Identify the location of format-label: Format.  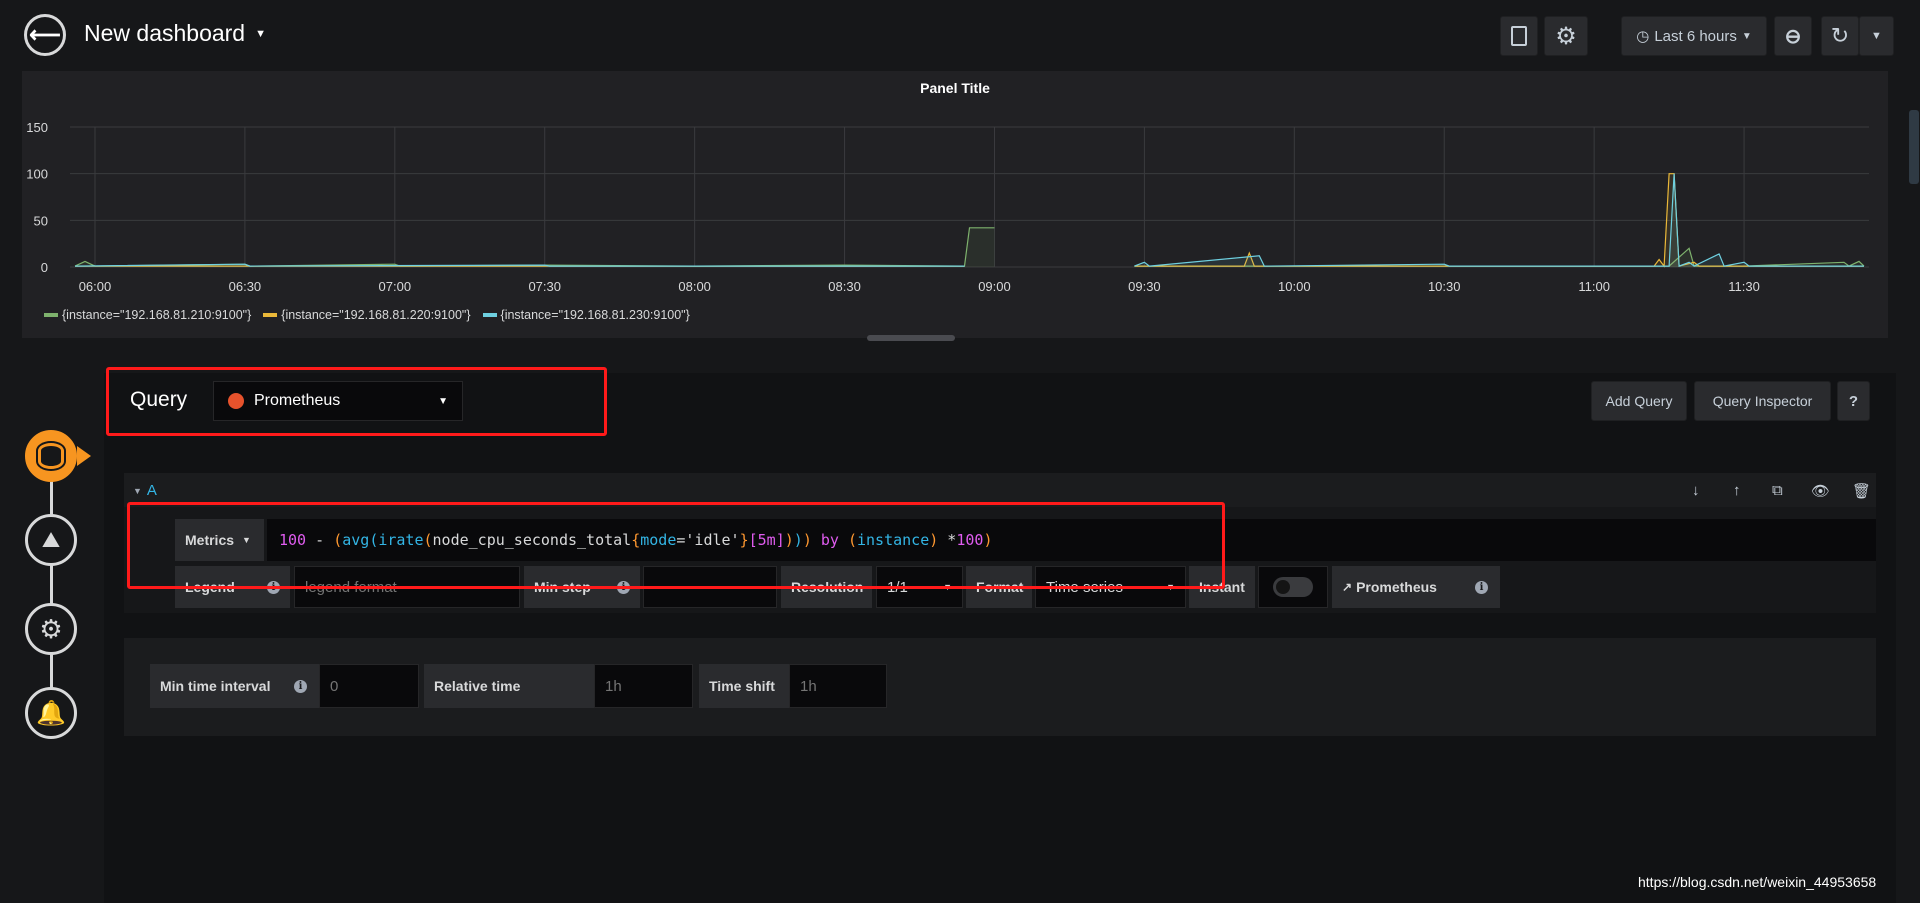
(999, 587).